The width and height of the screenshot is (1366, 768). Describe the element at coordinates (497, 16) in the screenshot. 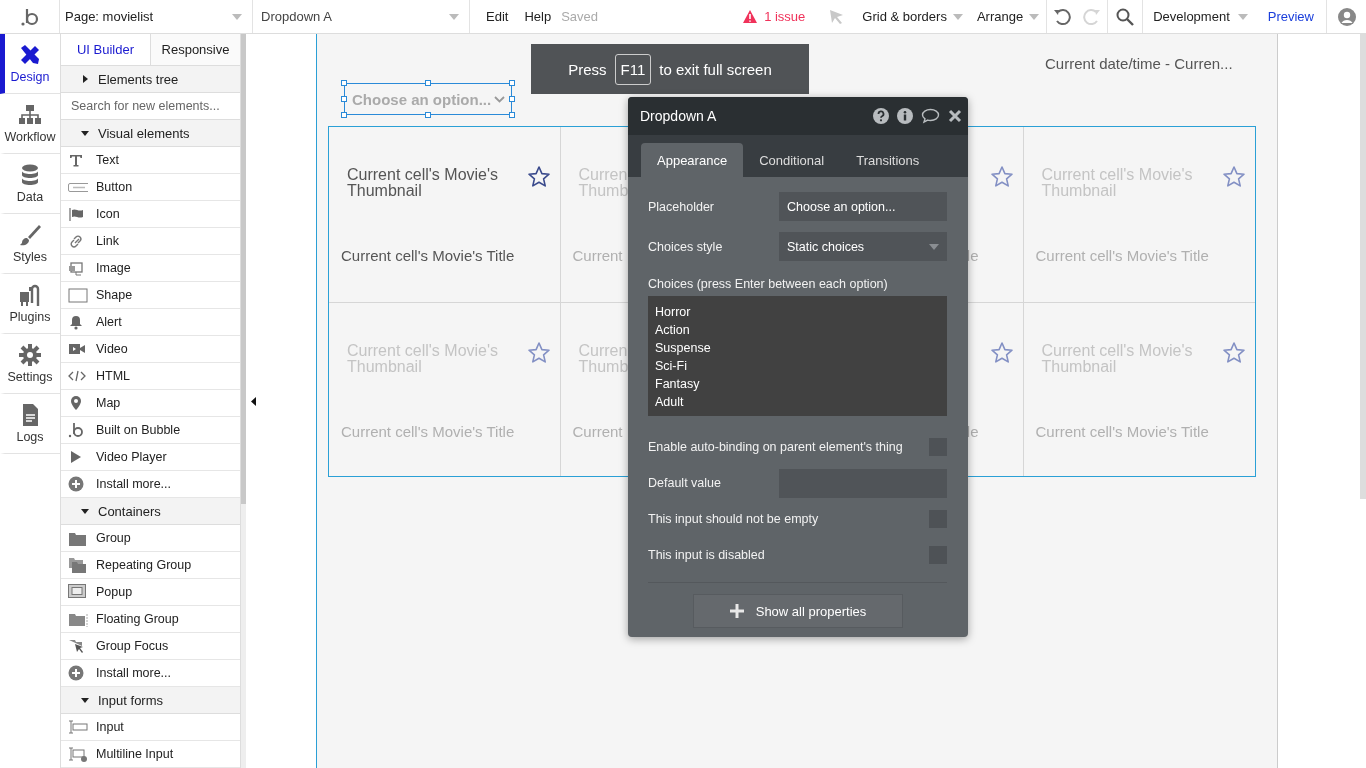

I see `menu-item: Edit` at that location.